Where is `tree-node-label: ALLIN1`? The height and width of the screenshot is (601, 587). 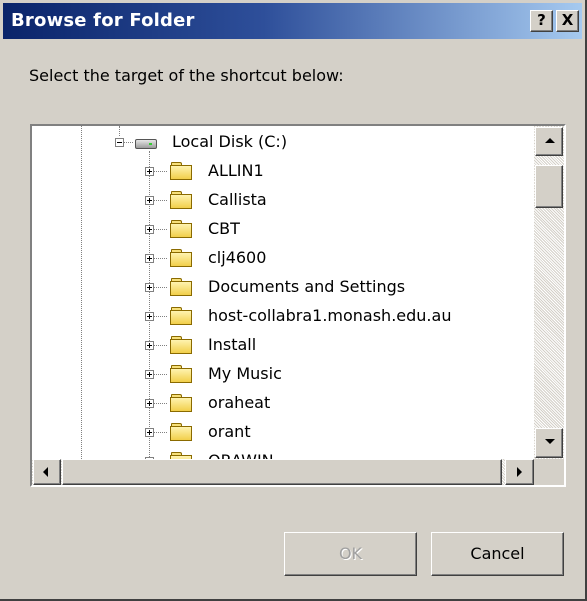 tree-node-label: ALLIN1 is located at coordinates (236, 170).